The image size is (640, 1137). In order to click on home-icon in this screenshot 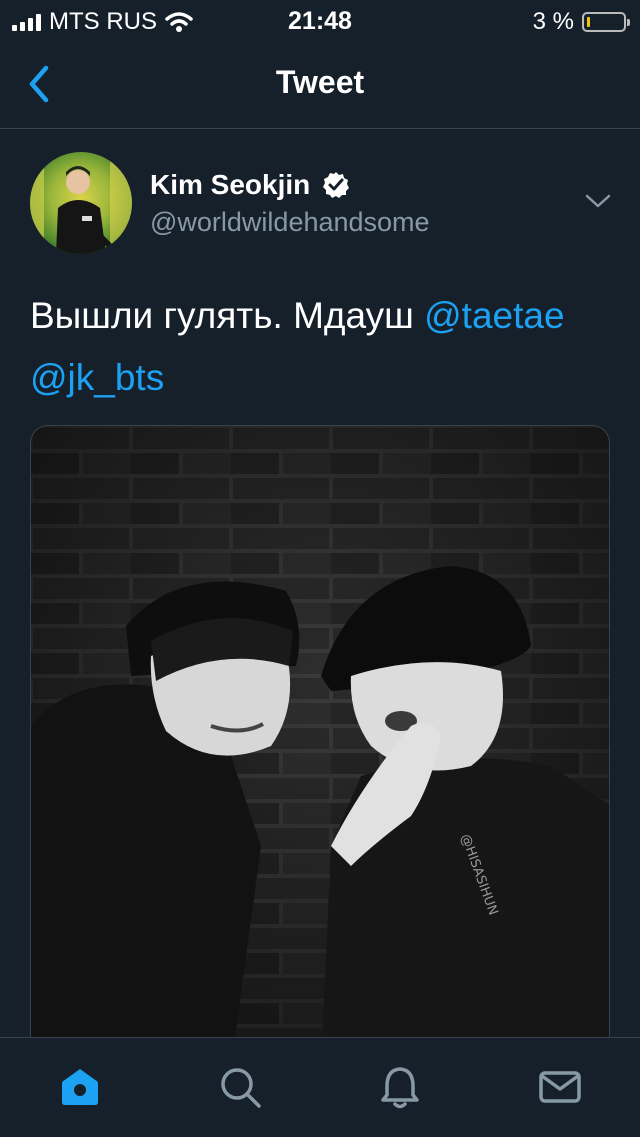, I will do `click(80, 1087)`.